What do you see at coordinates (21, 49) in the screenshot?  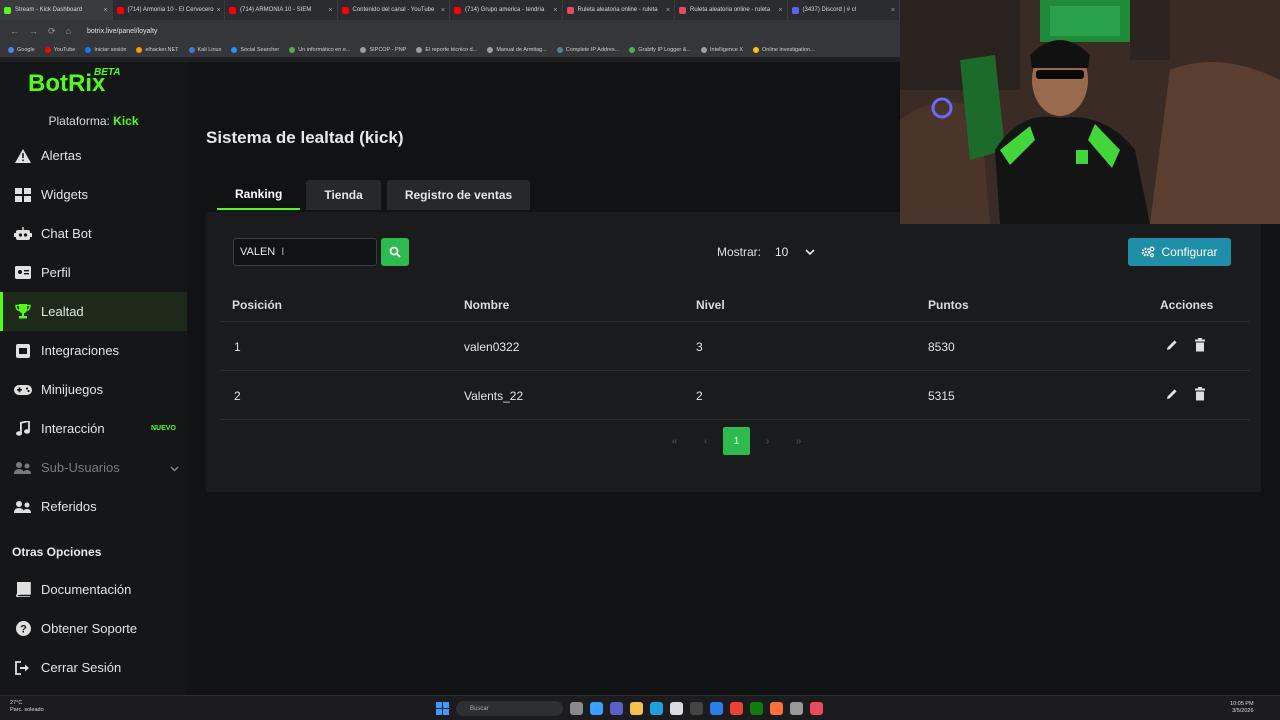 I see `bookmark-item: Google` at bounding box center [21, 49].